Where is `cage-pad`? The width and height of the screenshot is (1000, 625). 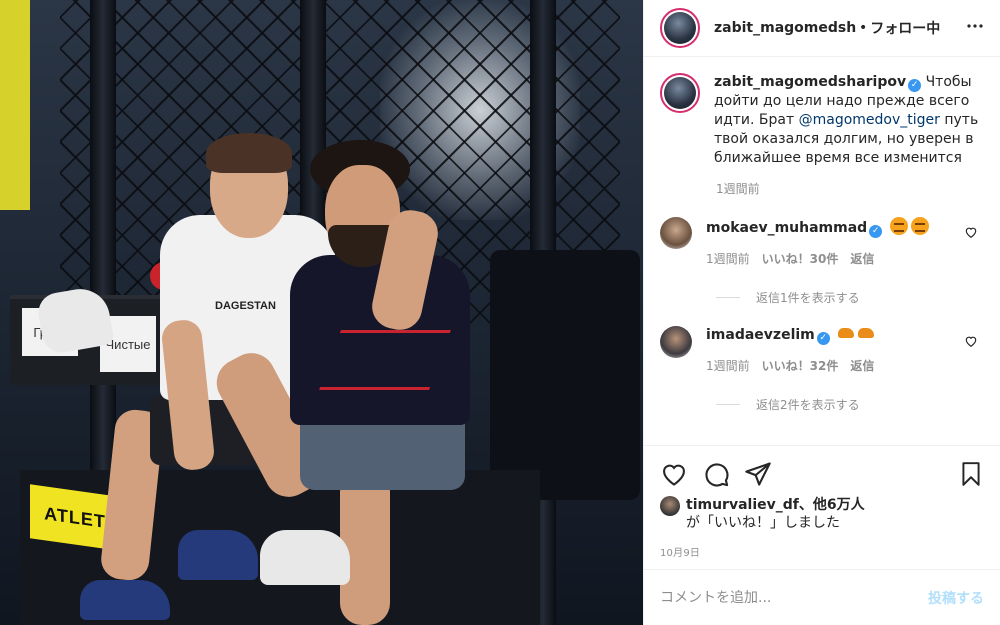
cage-pad is located at coordinates (565, 375).